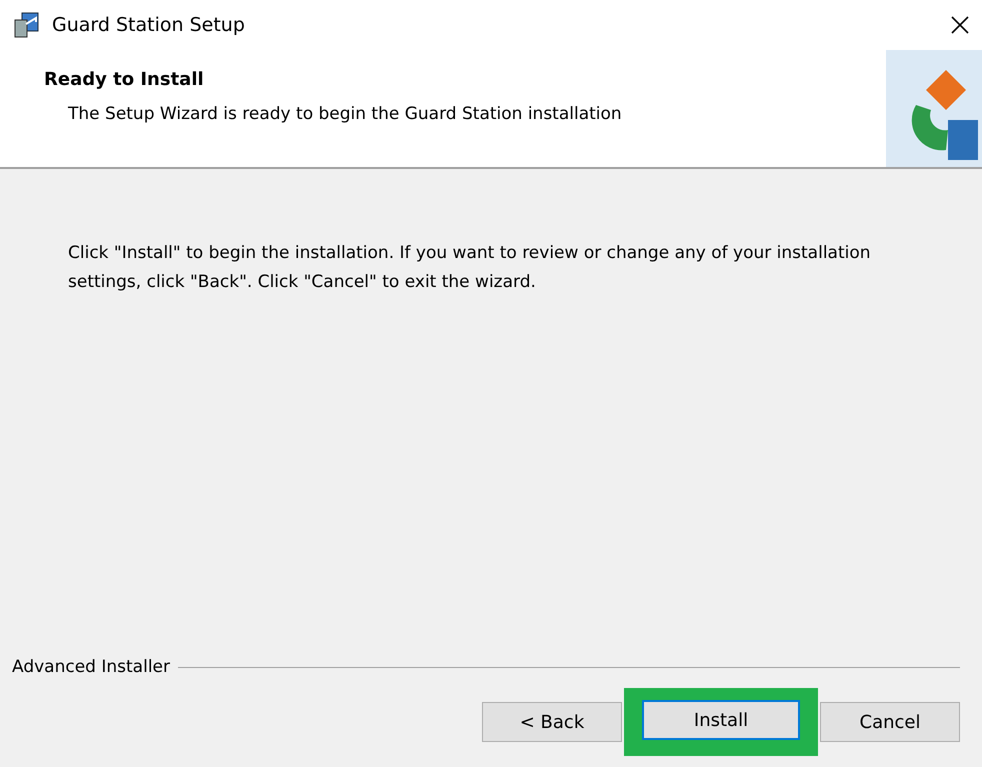 This screenshot has height=767, width=982. What do you see at coordinates (552, 722) in the screenshot?
I see `wizard-button: < Back` at bounding box center [552, 722].